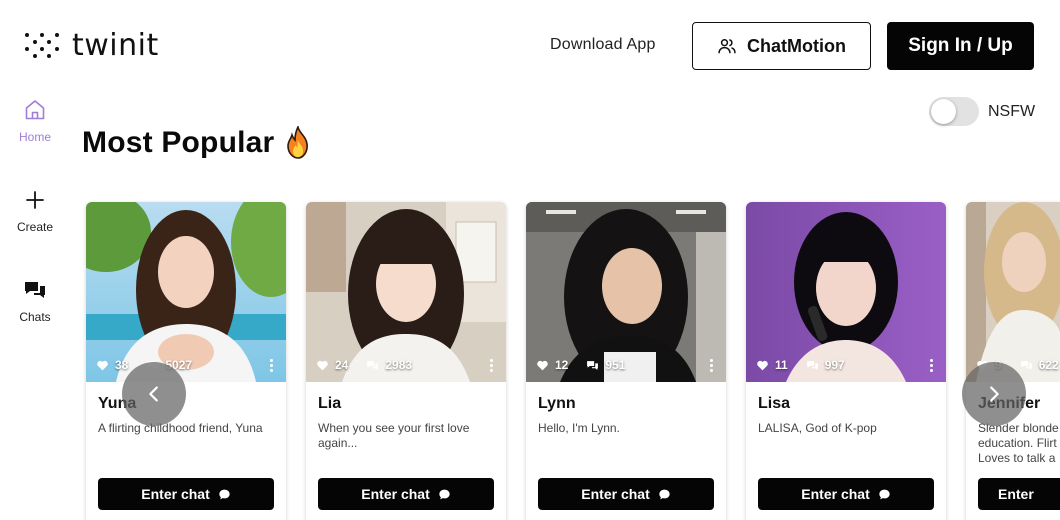 The width and height of the screenshot is (1060, 520). I want to click on carousel-prev-button, so click(154, 394).